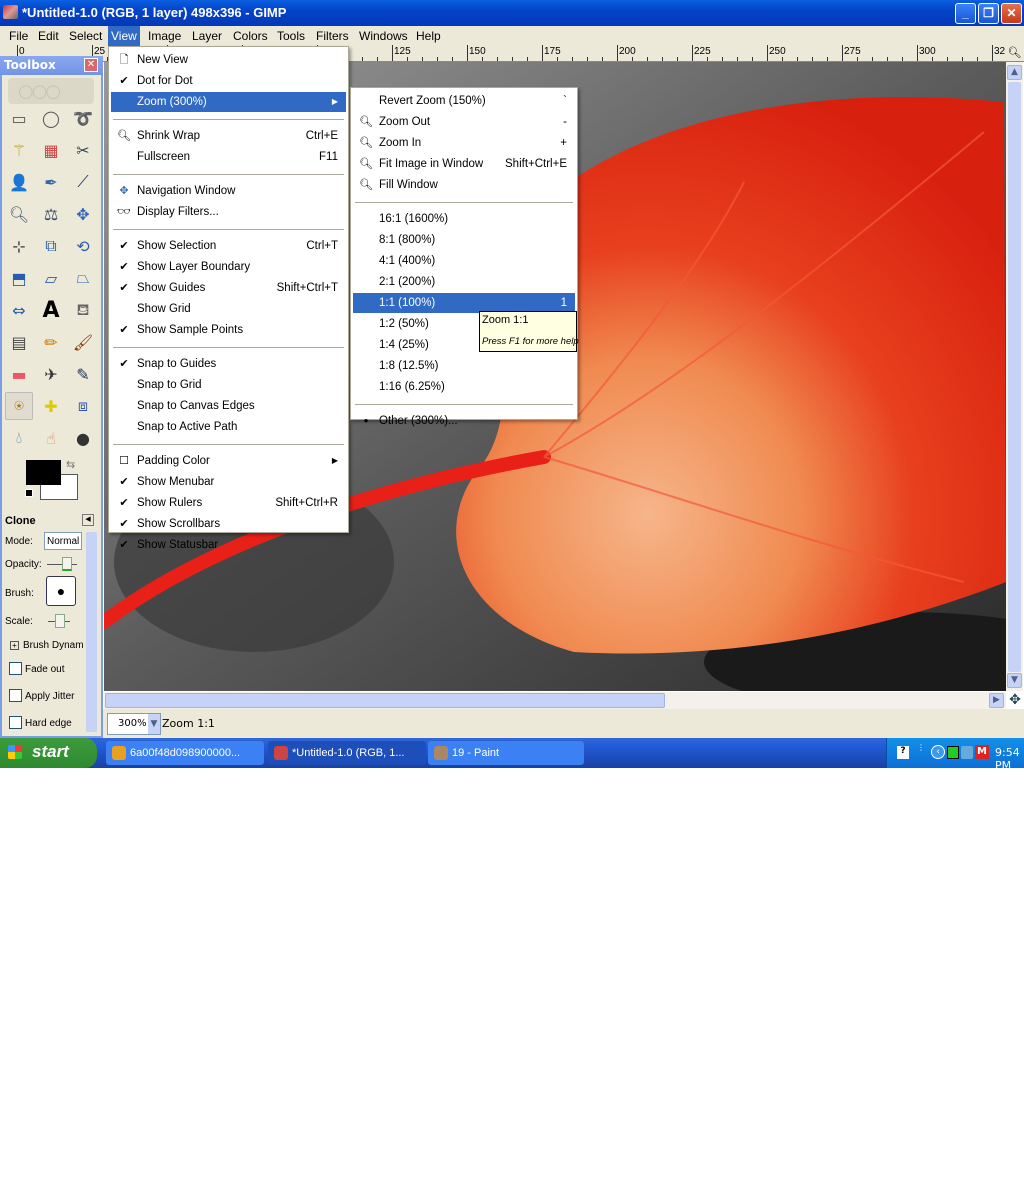 This screenshot has width=1024, height=1196. Describe the element at coordinates (53, 645) in the screenshot. I see `brush-dynamics-expander: Brush Dynam` at that location.